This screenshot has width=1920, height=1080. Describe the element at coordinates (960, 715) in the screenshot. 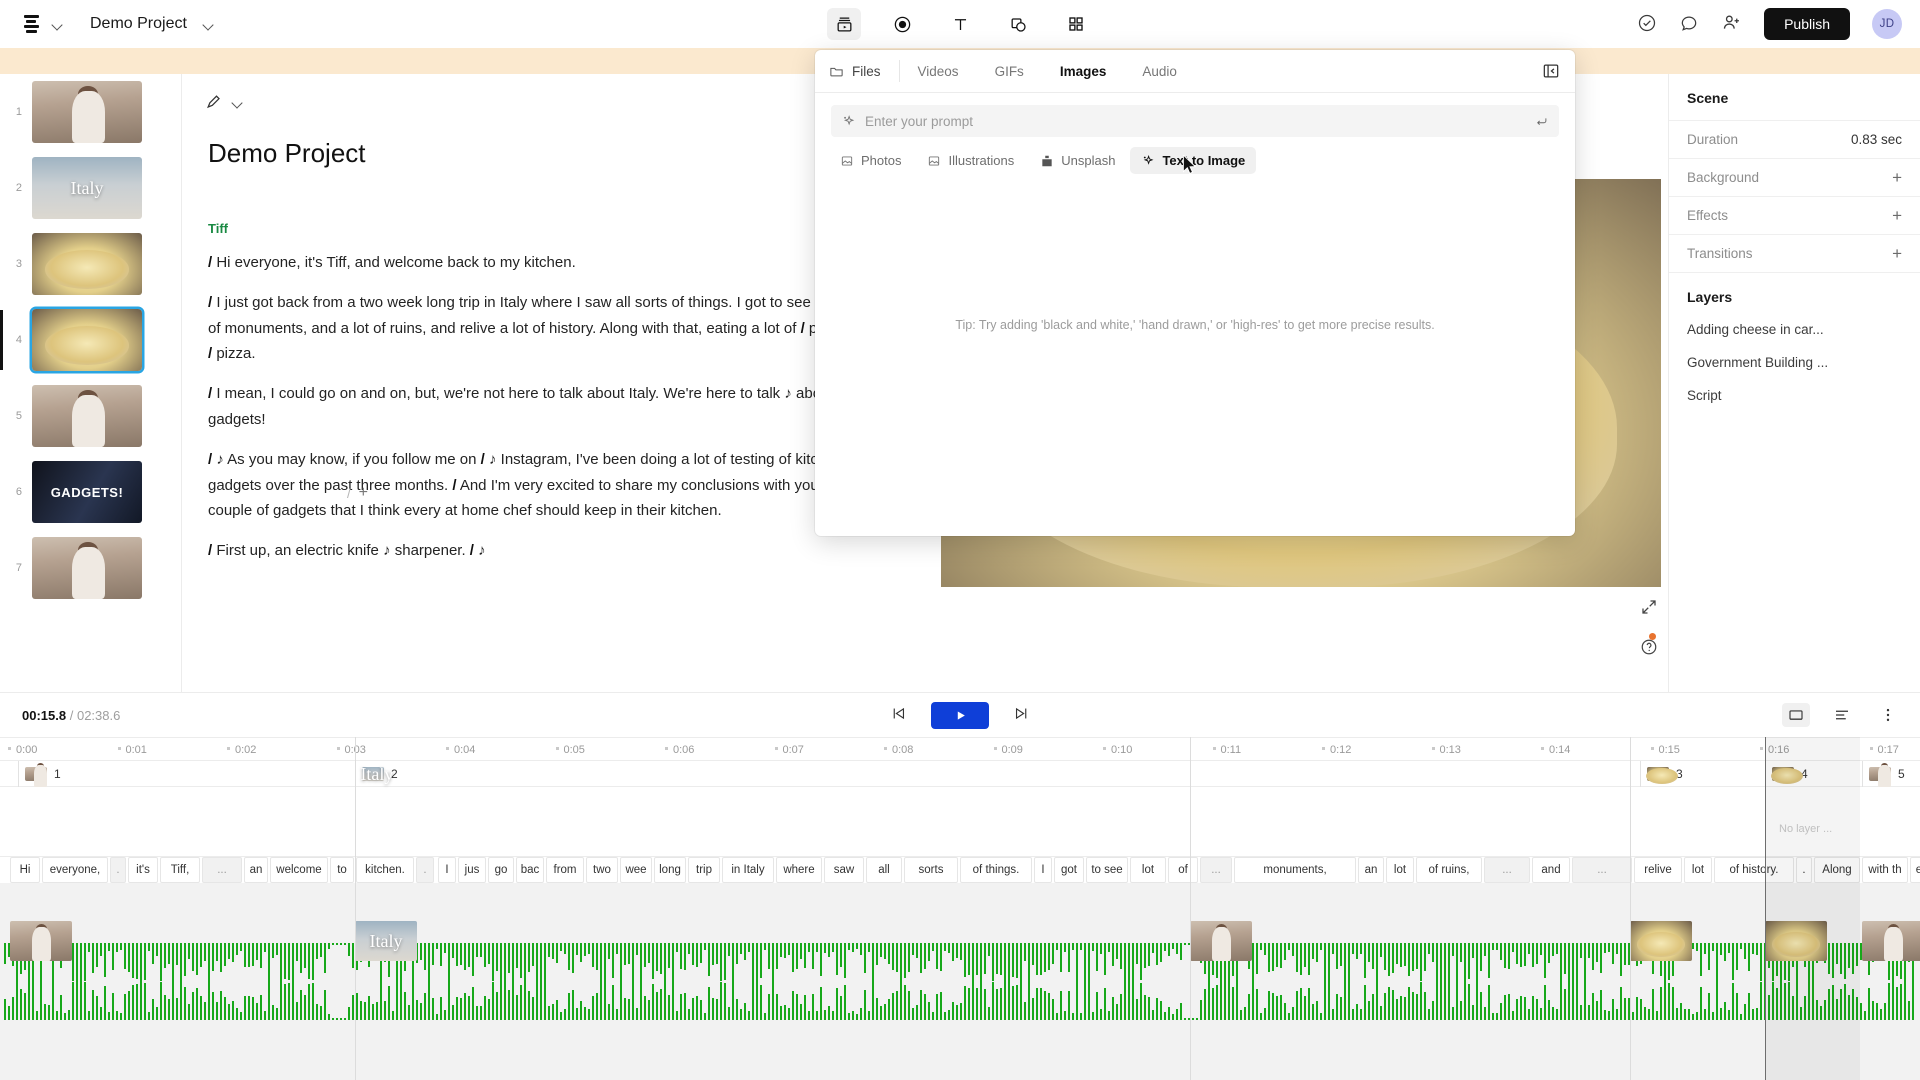

I see `play-button` at that location.